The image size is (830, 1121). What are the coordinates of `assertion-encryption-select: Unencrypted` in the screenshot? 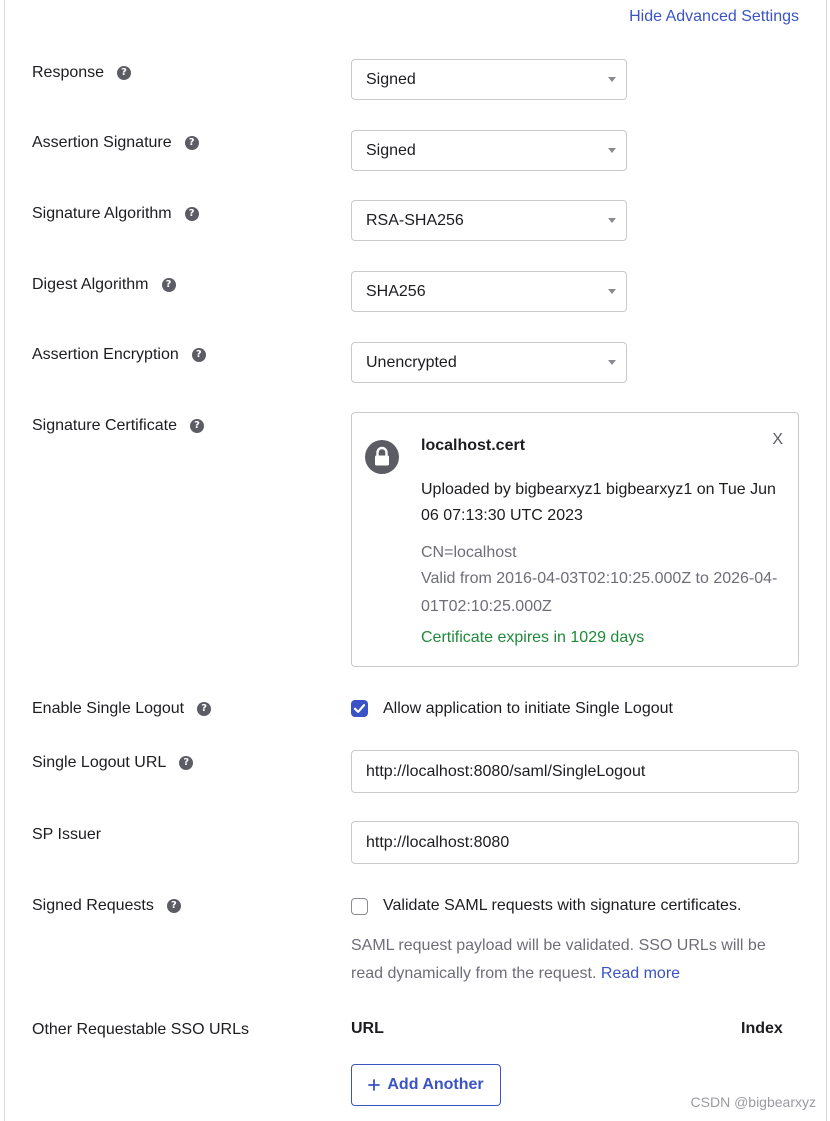 It's located at (489, 362).